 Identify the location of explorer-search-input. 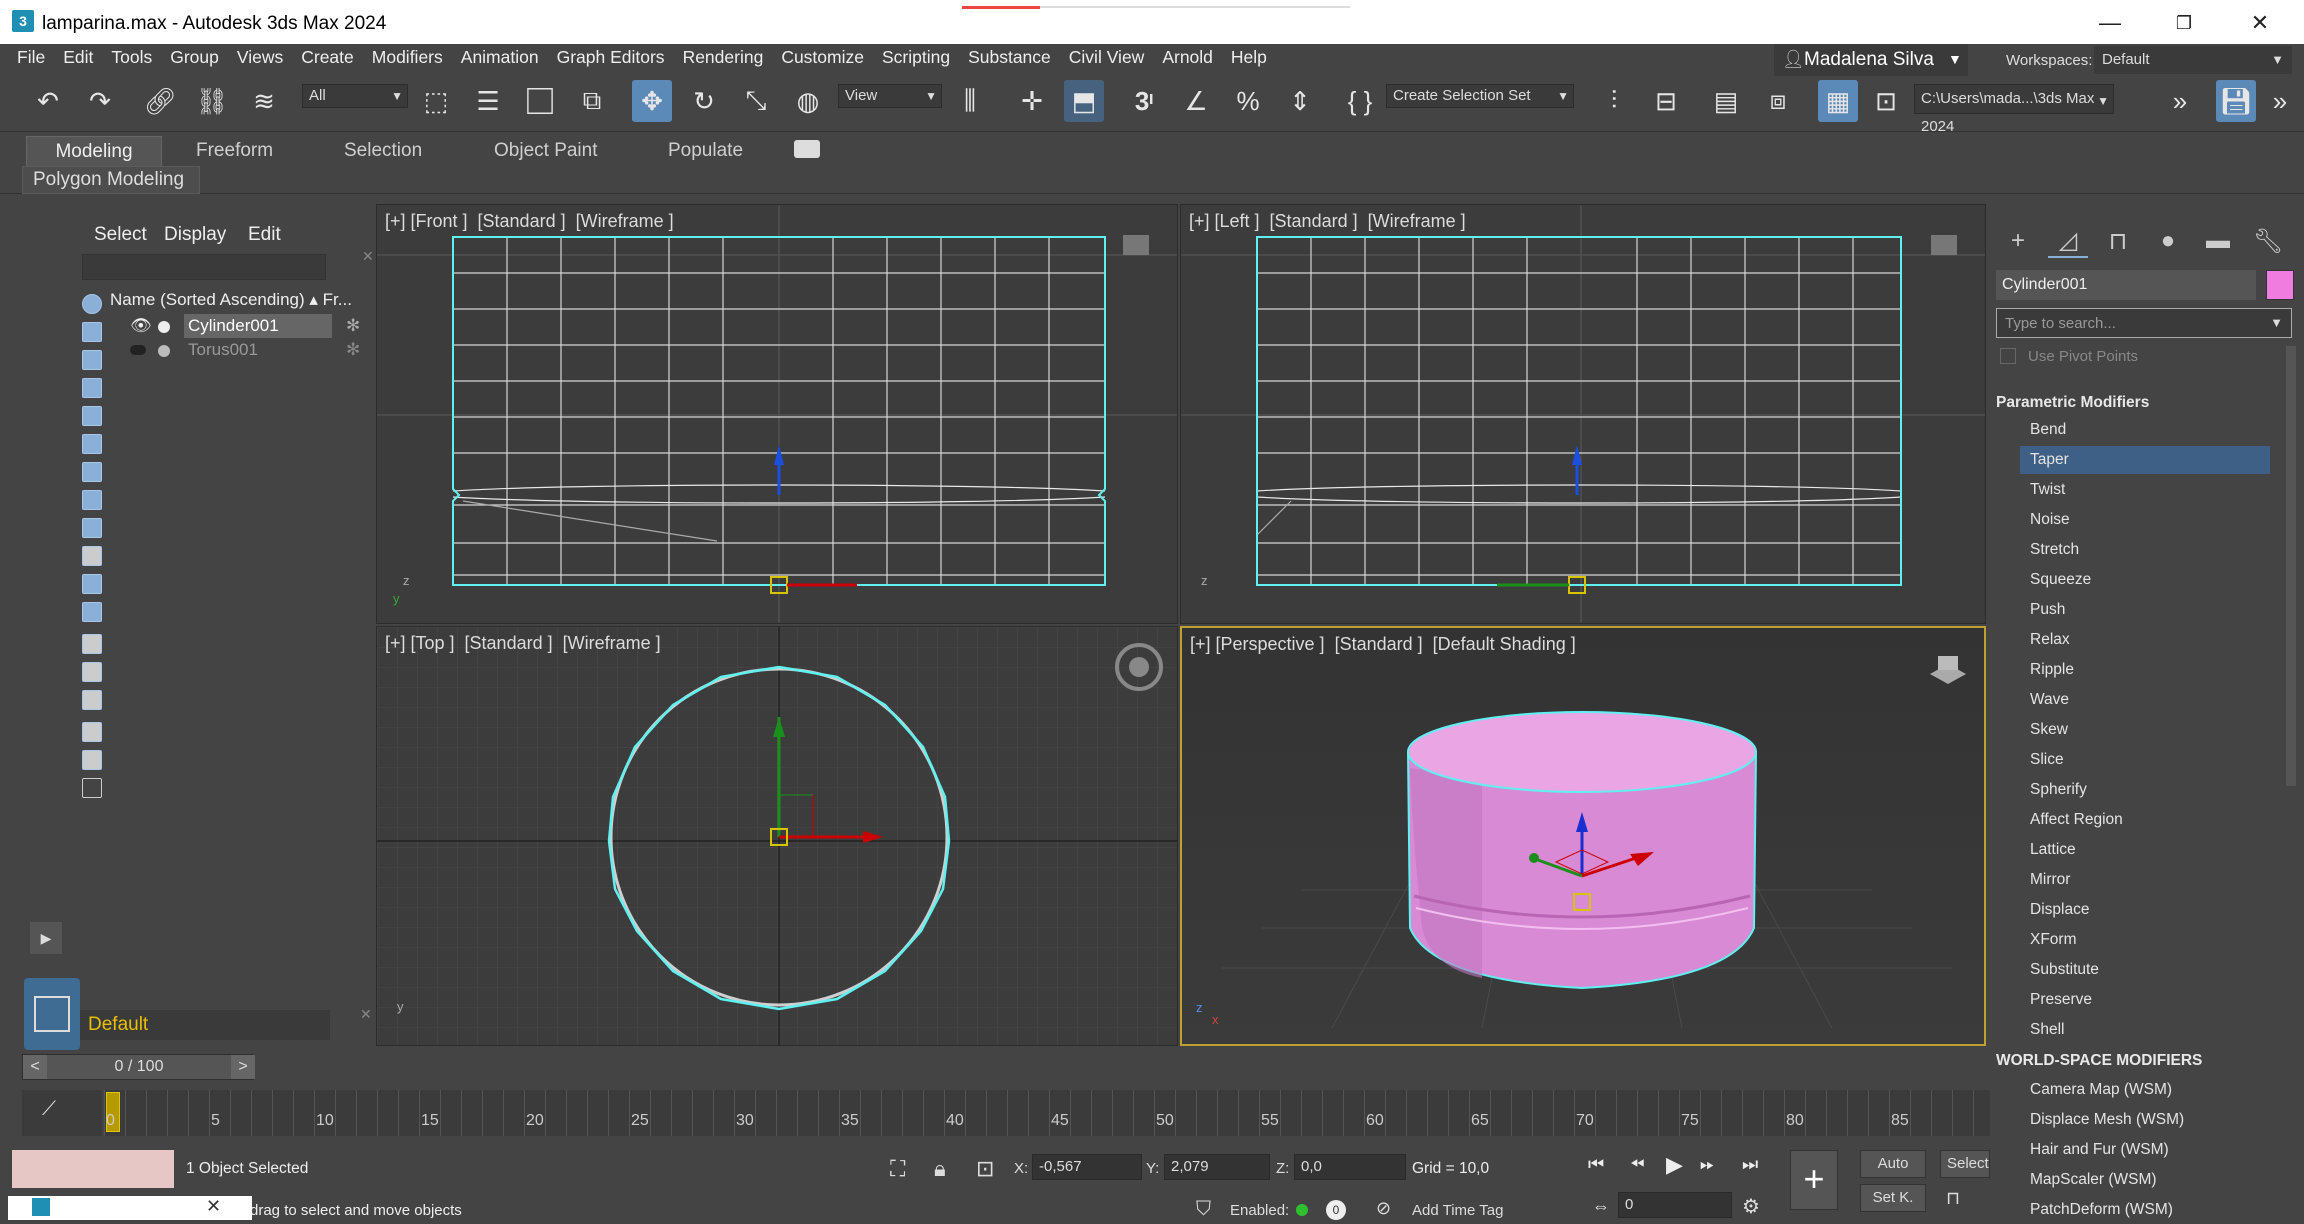
(204, 267).